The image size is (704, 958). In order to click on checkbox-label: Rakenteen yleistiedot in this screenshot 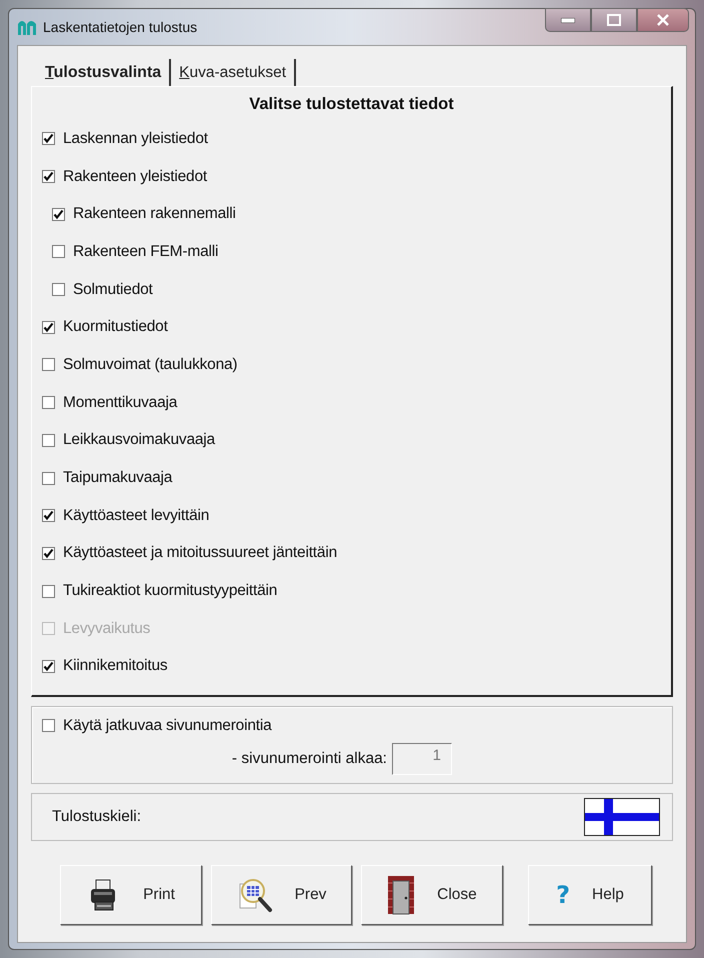, I will do `click(135, 177)`.